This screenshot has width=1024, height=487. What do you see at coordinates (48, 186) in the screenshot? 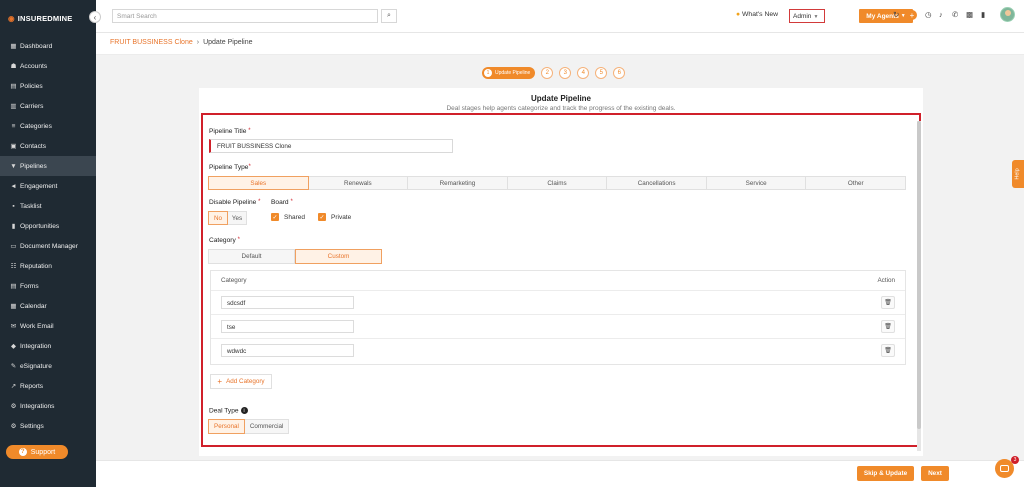
I see `sidebar-item-engagement: ◄ Engagement` at bounding box center [48, 186].